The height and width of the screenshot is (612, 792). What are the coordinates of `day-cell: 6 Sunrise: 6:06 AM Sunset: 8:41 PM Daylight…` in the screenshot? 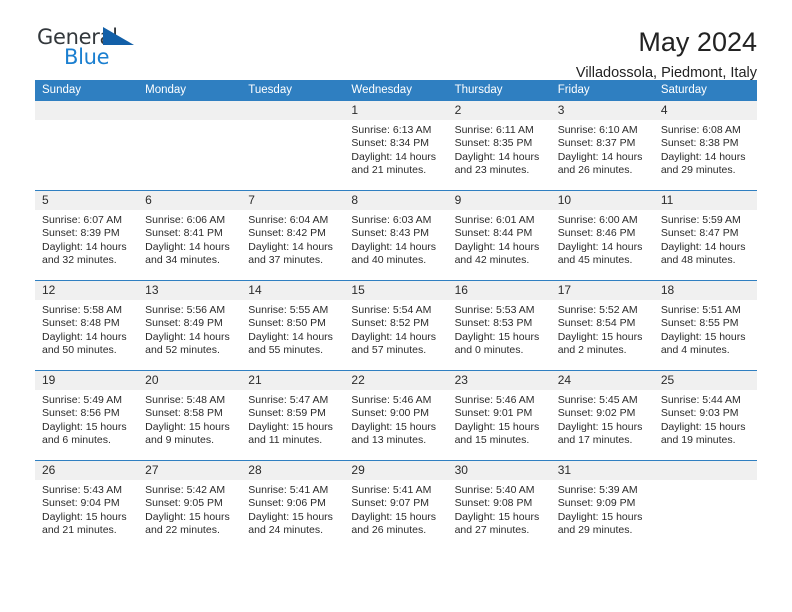 It's located at (190, 235).